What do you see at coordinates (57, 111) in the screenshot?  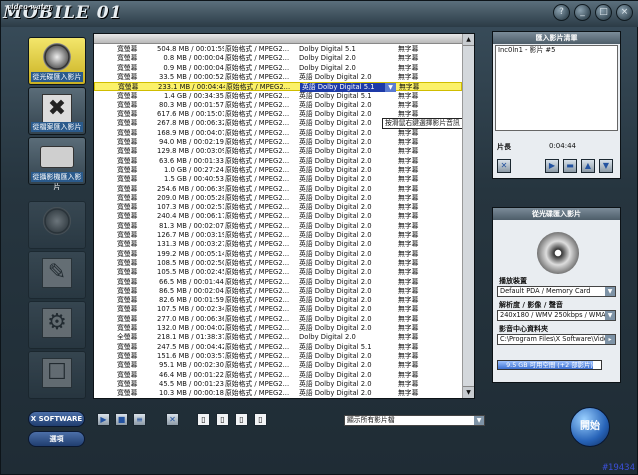 I see `import-file-button: ✖ 從檔案匯入影片` at bounding box center [57, 111].